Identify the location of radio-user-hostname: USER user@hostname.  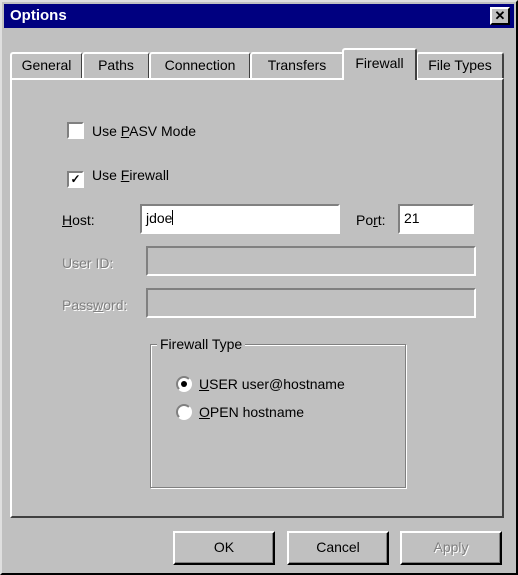
(260, 384).